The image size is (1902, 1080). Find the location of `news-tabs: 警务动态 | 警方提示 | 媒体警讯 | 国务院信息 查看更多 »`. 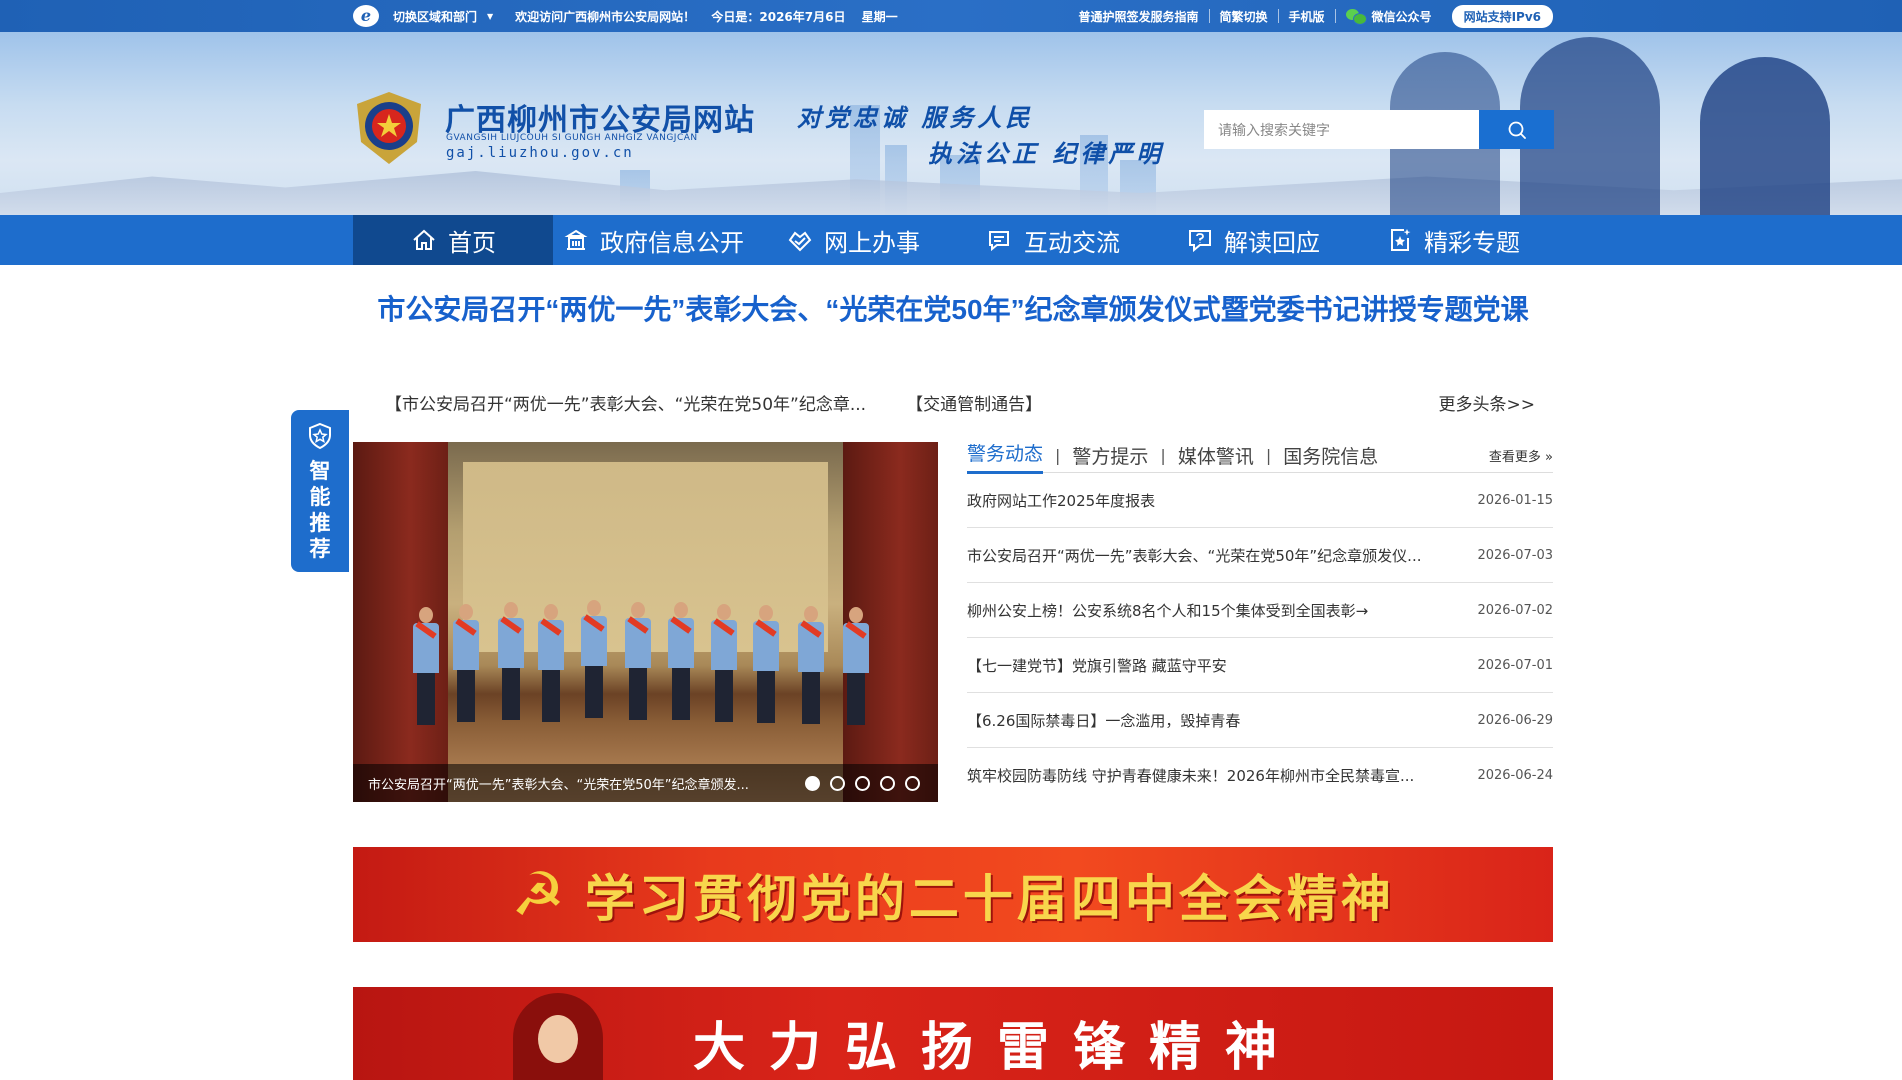

news-tabs: 警务动态 | 警方提示 | 媒体警讯 | 国务院信息 查看更多 » is located at coordinates (1260, 456).